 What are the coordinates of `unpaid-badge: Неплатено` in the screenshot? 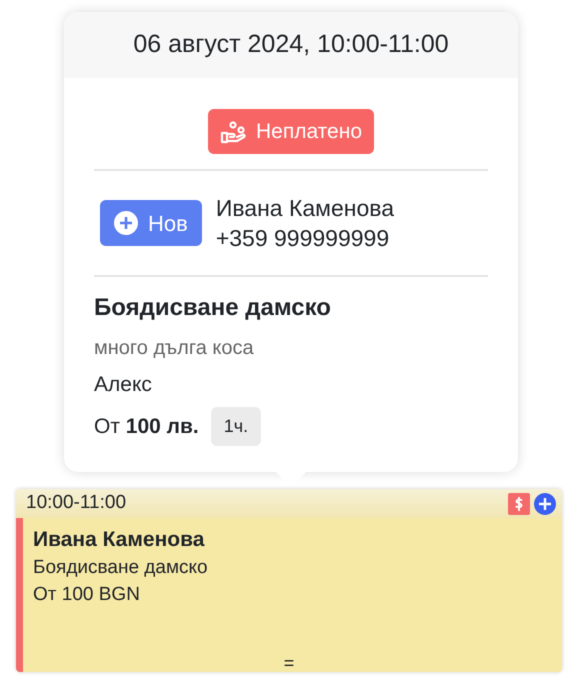 It's located at (291, 131).